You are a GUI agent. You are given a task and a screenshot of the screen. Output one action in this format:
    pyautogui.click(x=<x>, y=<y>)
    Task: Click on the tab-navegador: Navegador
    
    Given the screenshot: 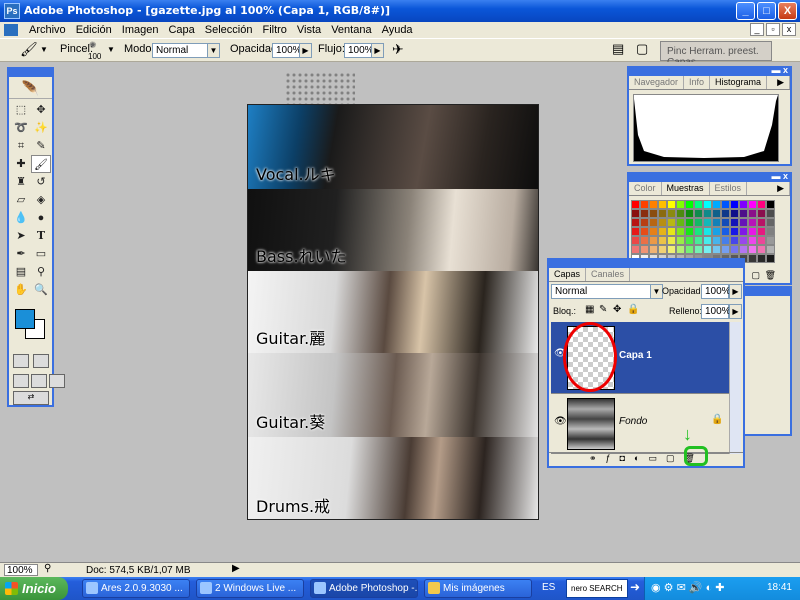 What is the action you would take?
    pyautogui.click(x=657, y=82)
    